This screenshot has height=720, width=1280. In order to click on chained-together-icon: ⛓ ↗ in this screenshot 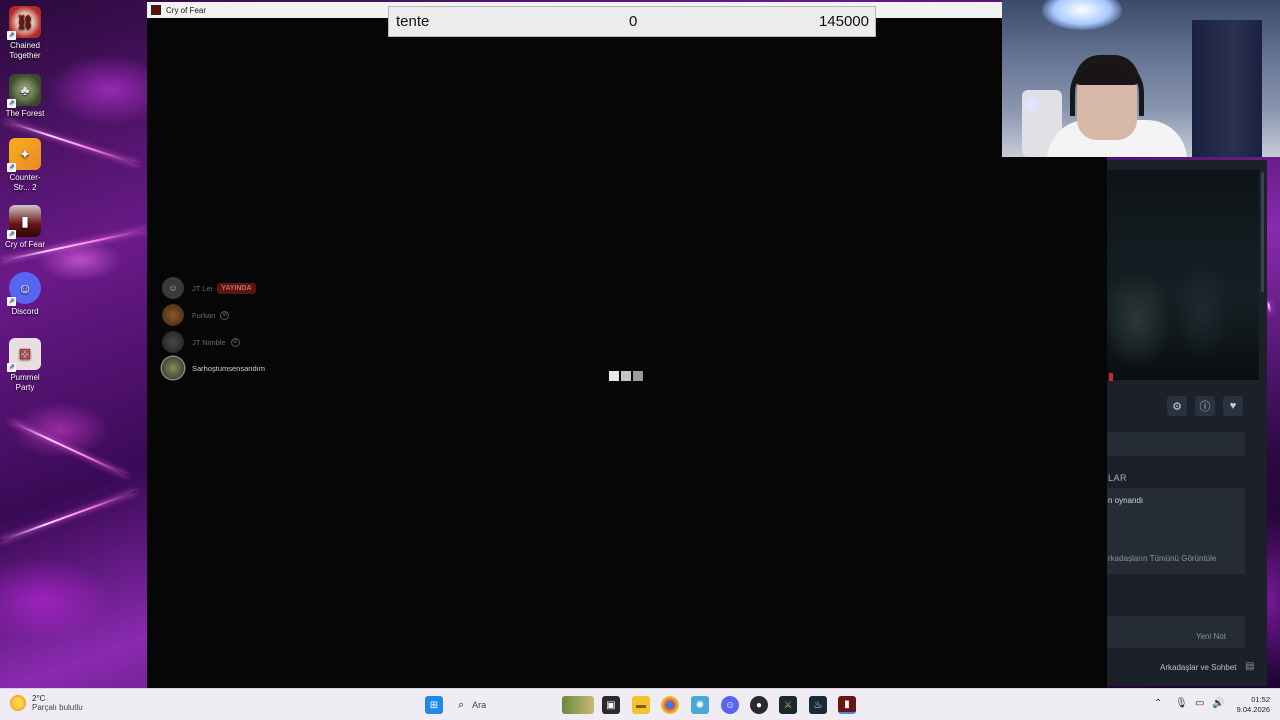, I will do `click(24, 23)`.